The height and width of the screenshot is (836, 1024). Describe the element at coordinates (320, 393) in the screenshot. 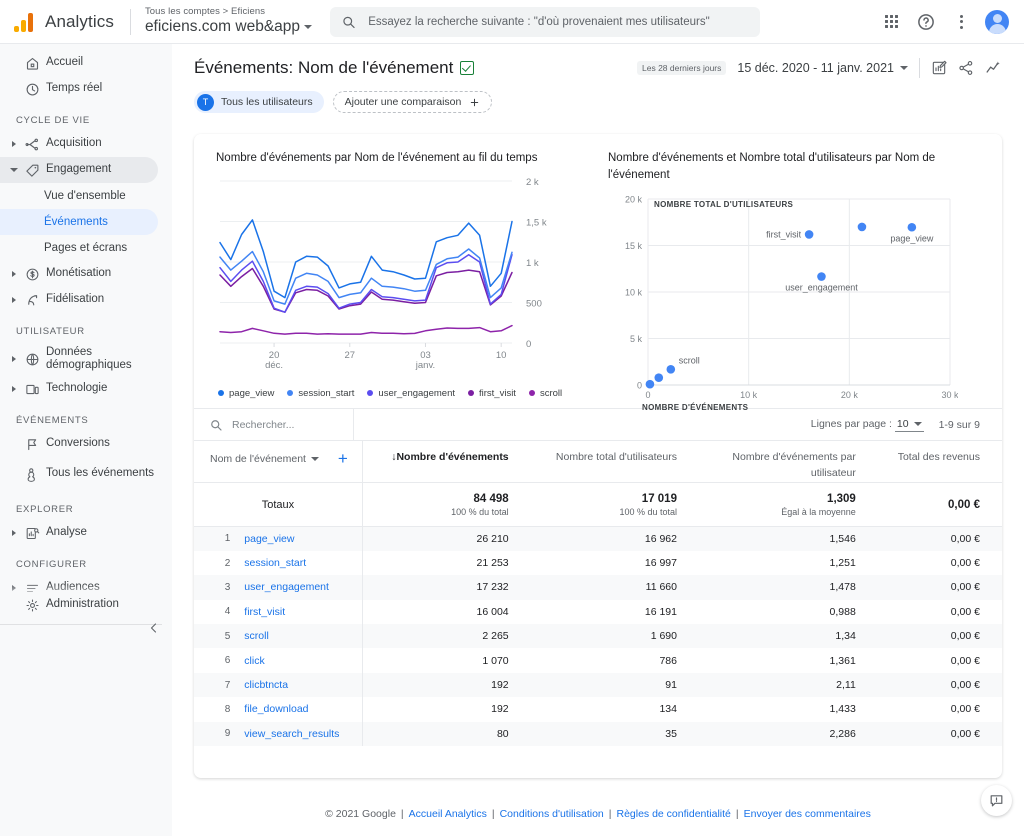

I see `legend-item-session_start: session_start` at that location.